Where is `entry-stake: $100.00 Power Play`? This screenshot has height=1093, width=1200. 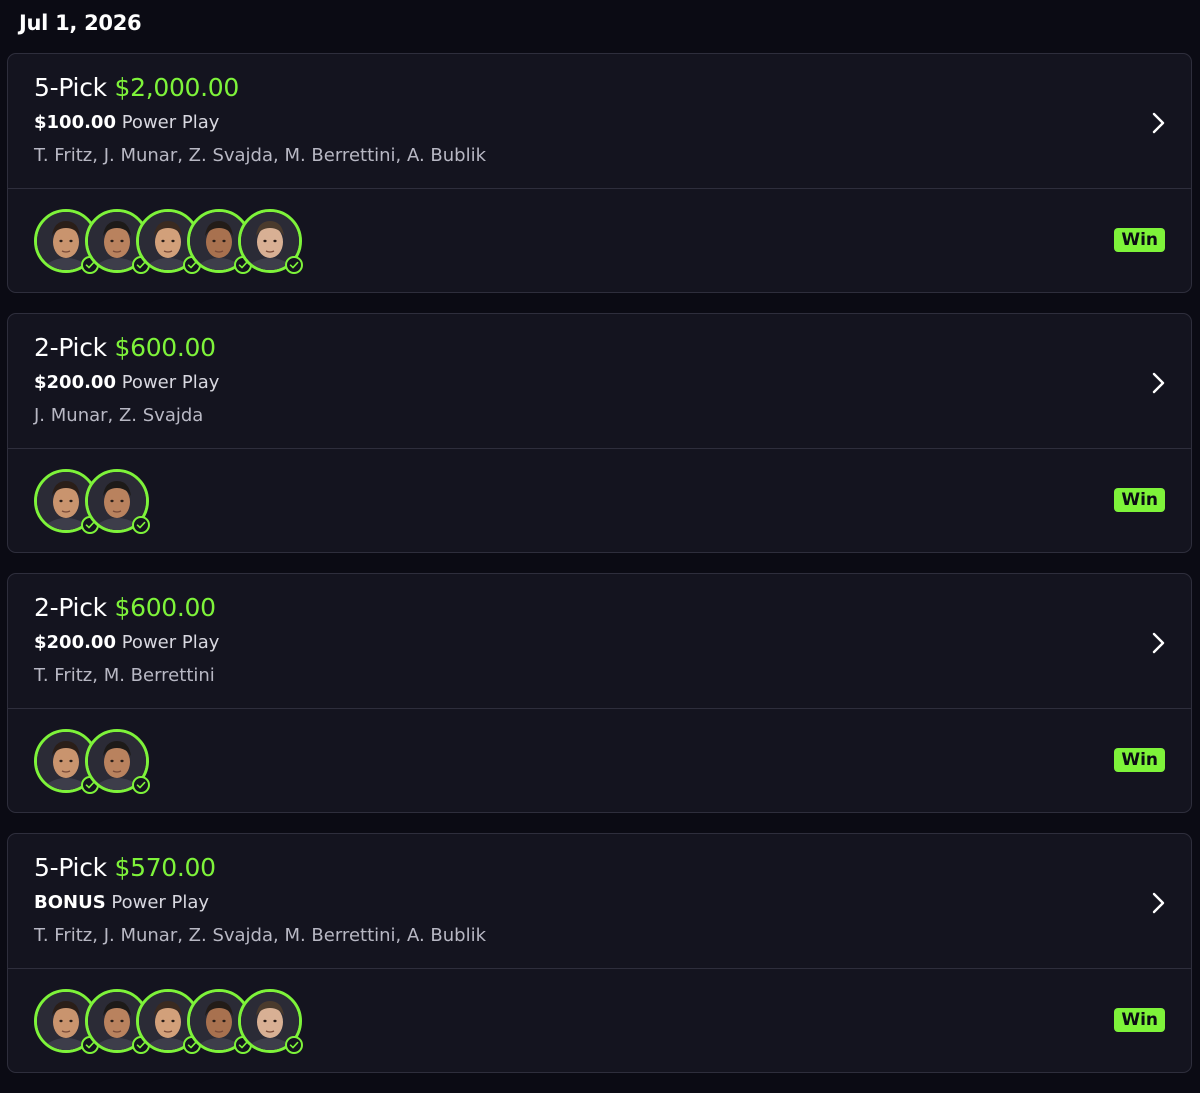 entry-stake: $100.00 Power Play is located at coordinates (126, 122).